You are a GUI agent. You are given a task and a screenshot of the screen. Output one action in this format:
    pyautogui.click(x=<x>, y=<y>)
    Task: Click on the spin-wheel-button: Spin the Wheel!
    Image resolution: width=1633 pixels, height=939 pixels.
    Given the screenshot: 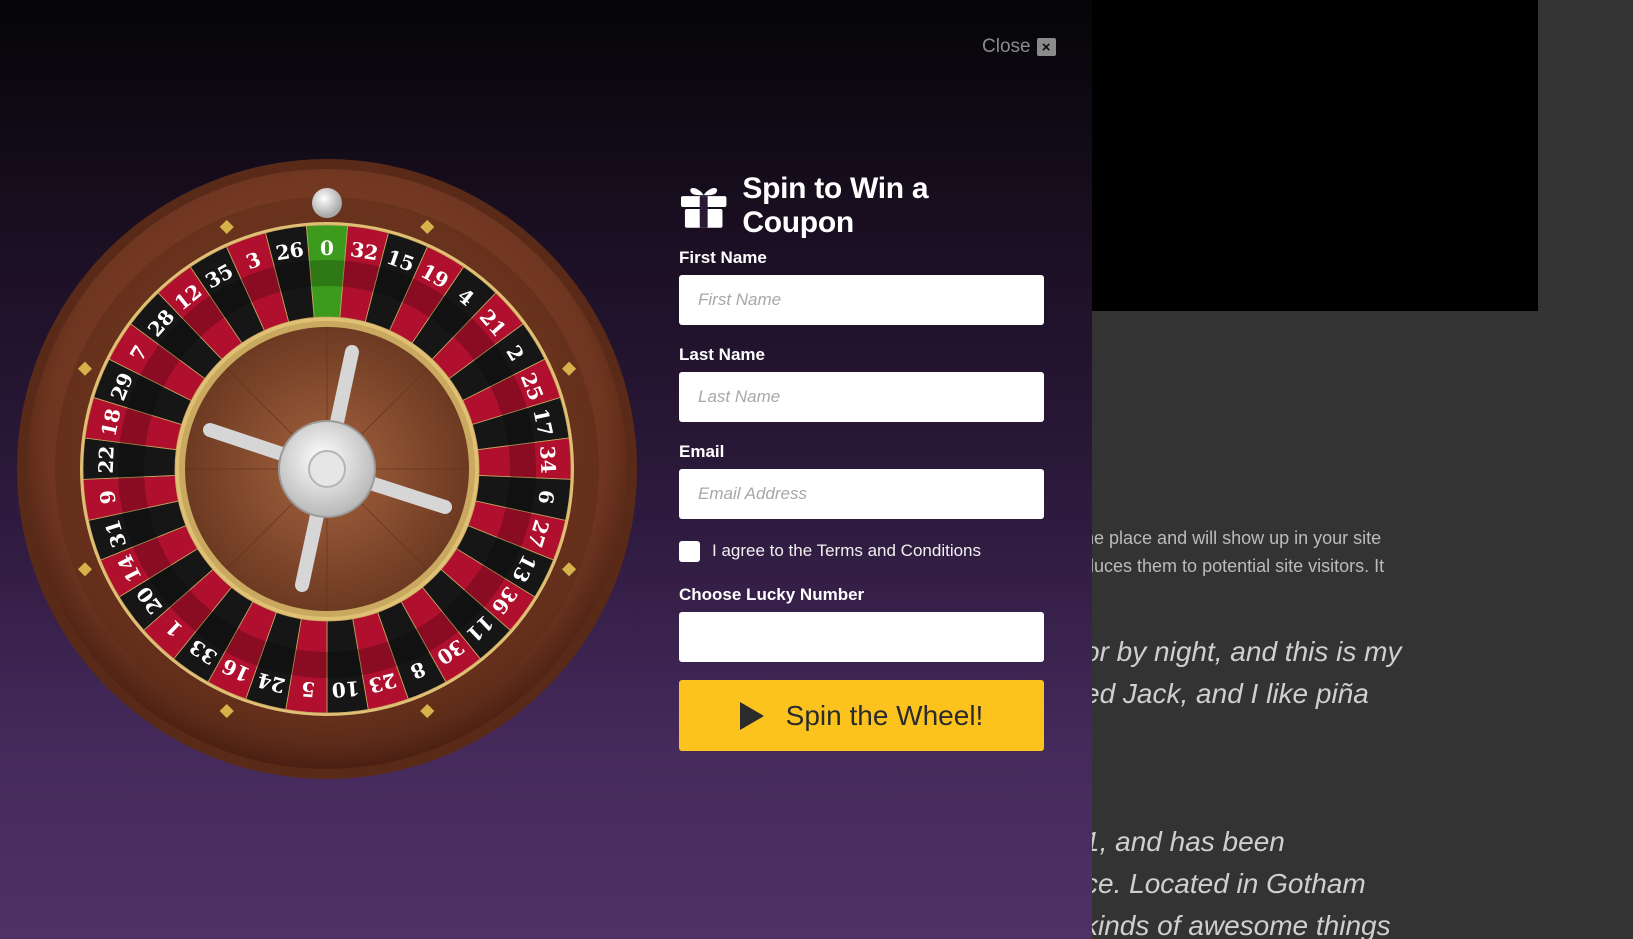 What is the action you would take?
    pyautogui.click(x=861, y=715)
    